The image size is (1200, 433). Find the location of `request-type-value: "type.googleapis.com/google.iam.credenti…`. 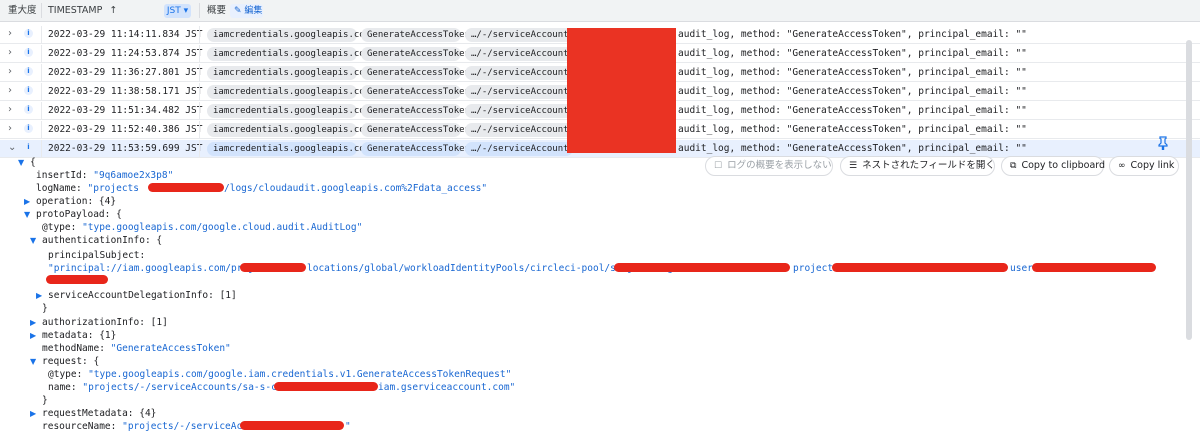

request-type-value: "type.googleapis.com/google.iam.credenti… is located at coordinates (300, 374).